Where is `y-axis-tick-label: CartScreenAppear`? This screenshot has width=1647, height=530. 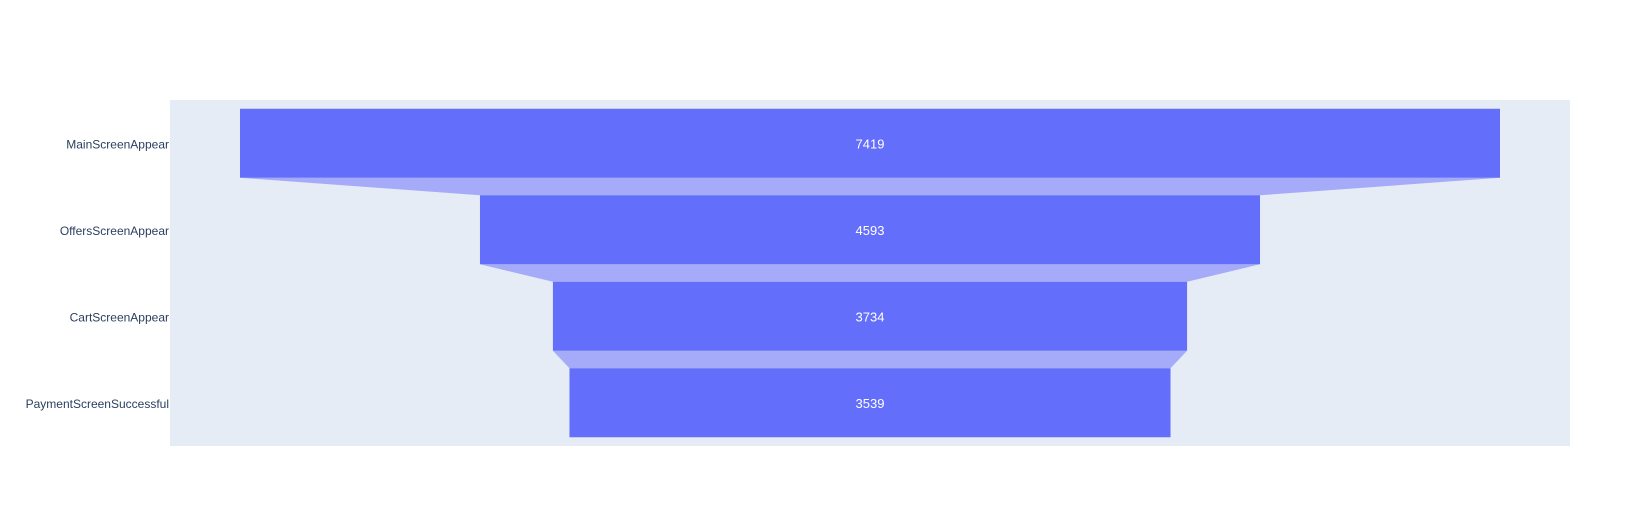
y-axis-tick-label: CartScreenAppear is located at coordinates (119, 317).